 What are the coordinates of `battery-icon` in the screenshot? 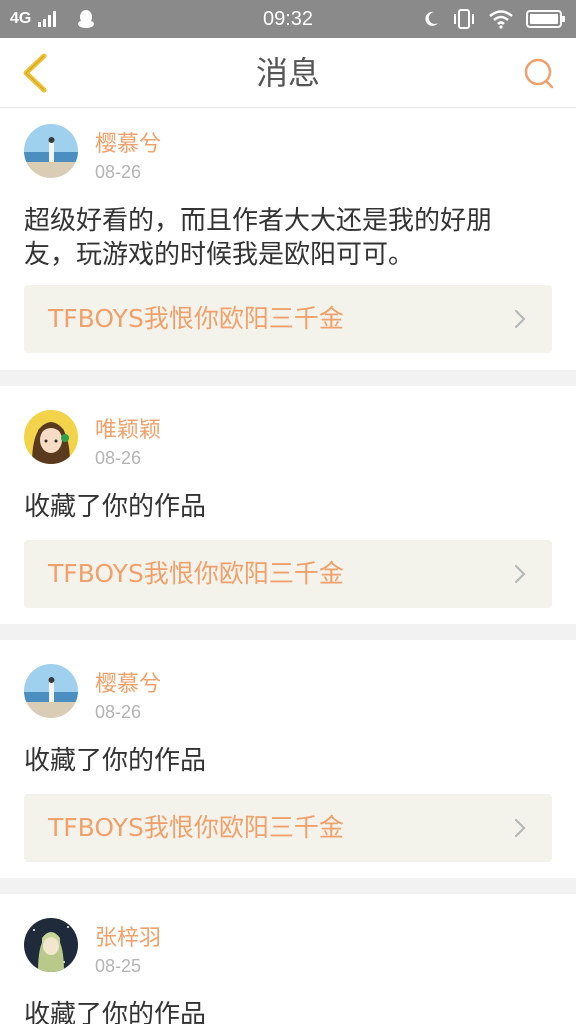 It's located at (545, 19).